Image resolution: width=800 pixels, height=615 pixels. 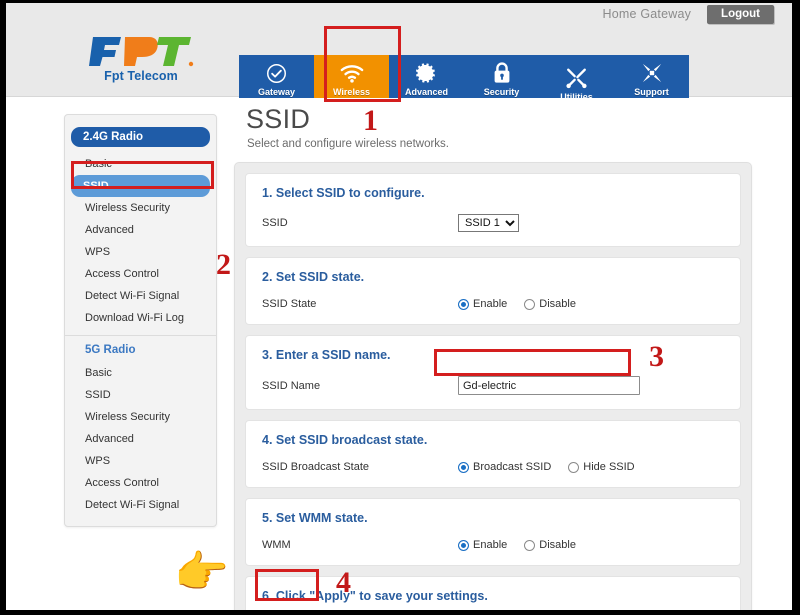 What do you see at coordinates (370, 120) in the screenshot?
I see `annotation-marker-1: 1` at bounding box center [370, 120].